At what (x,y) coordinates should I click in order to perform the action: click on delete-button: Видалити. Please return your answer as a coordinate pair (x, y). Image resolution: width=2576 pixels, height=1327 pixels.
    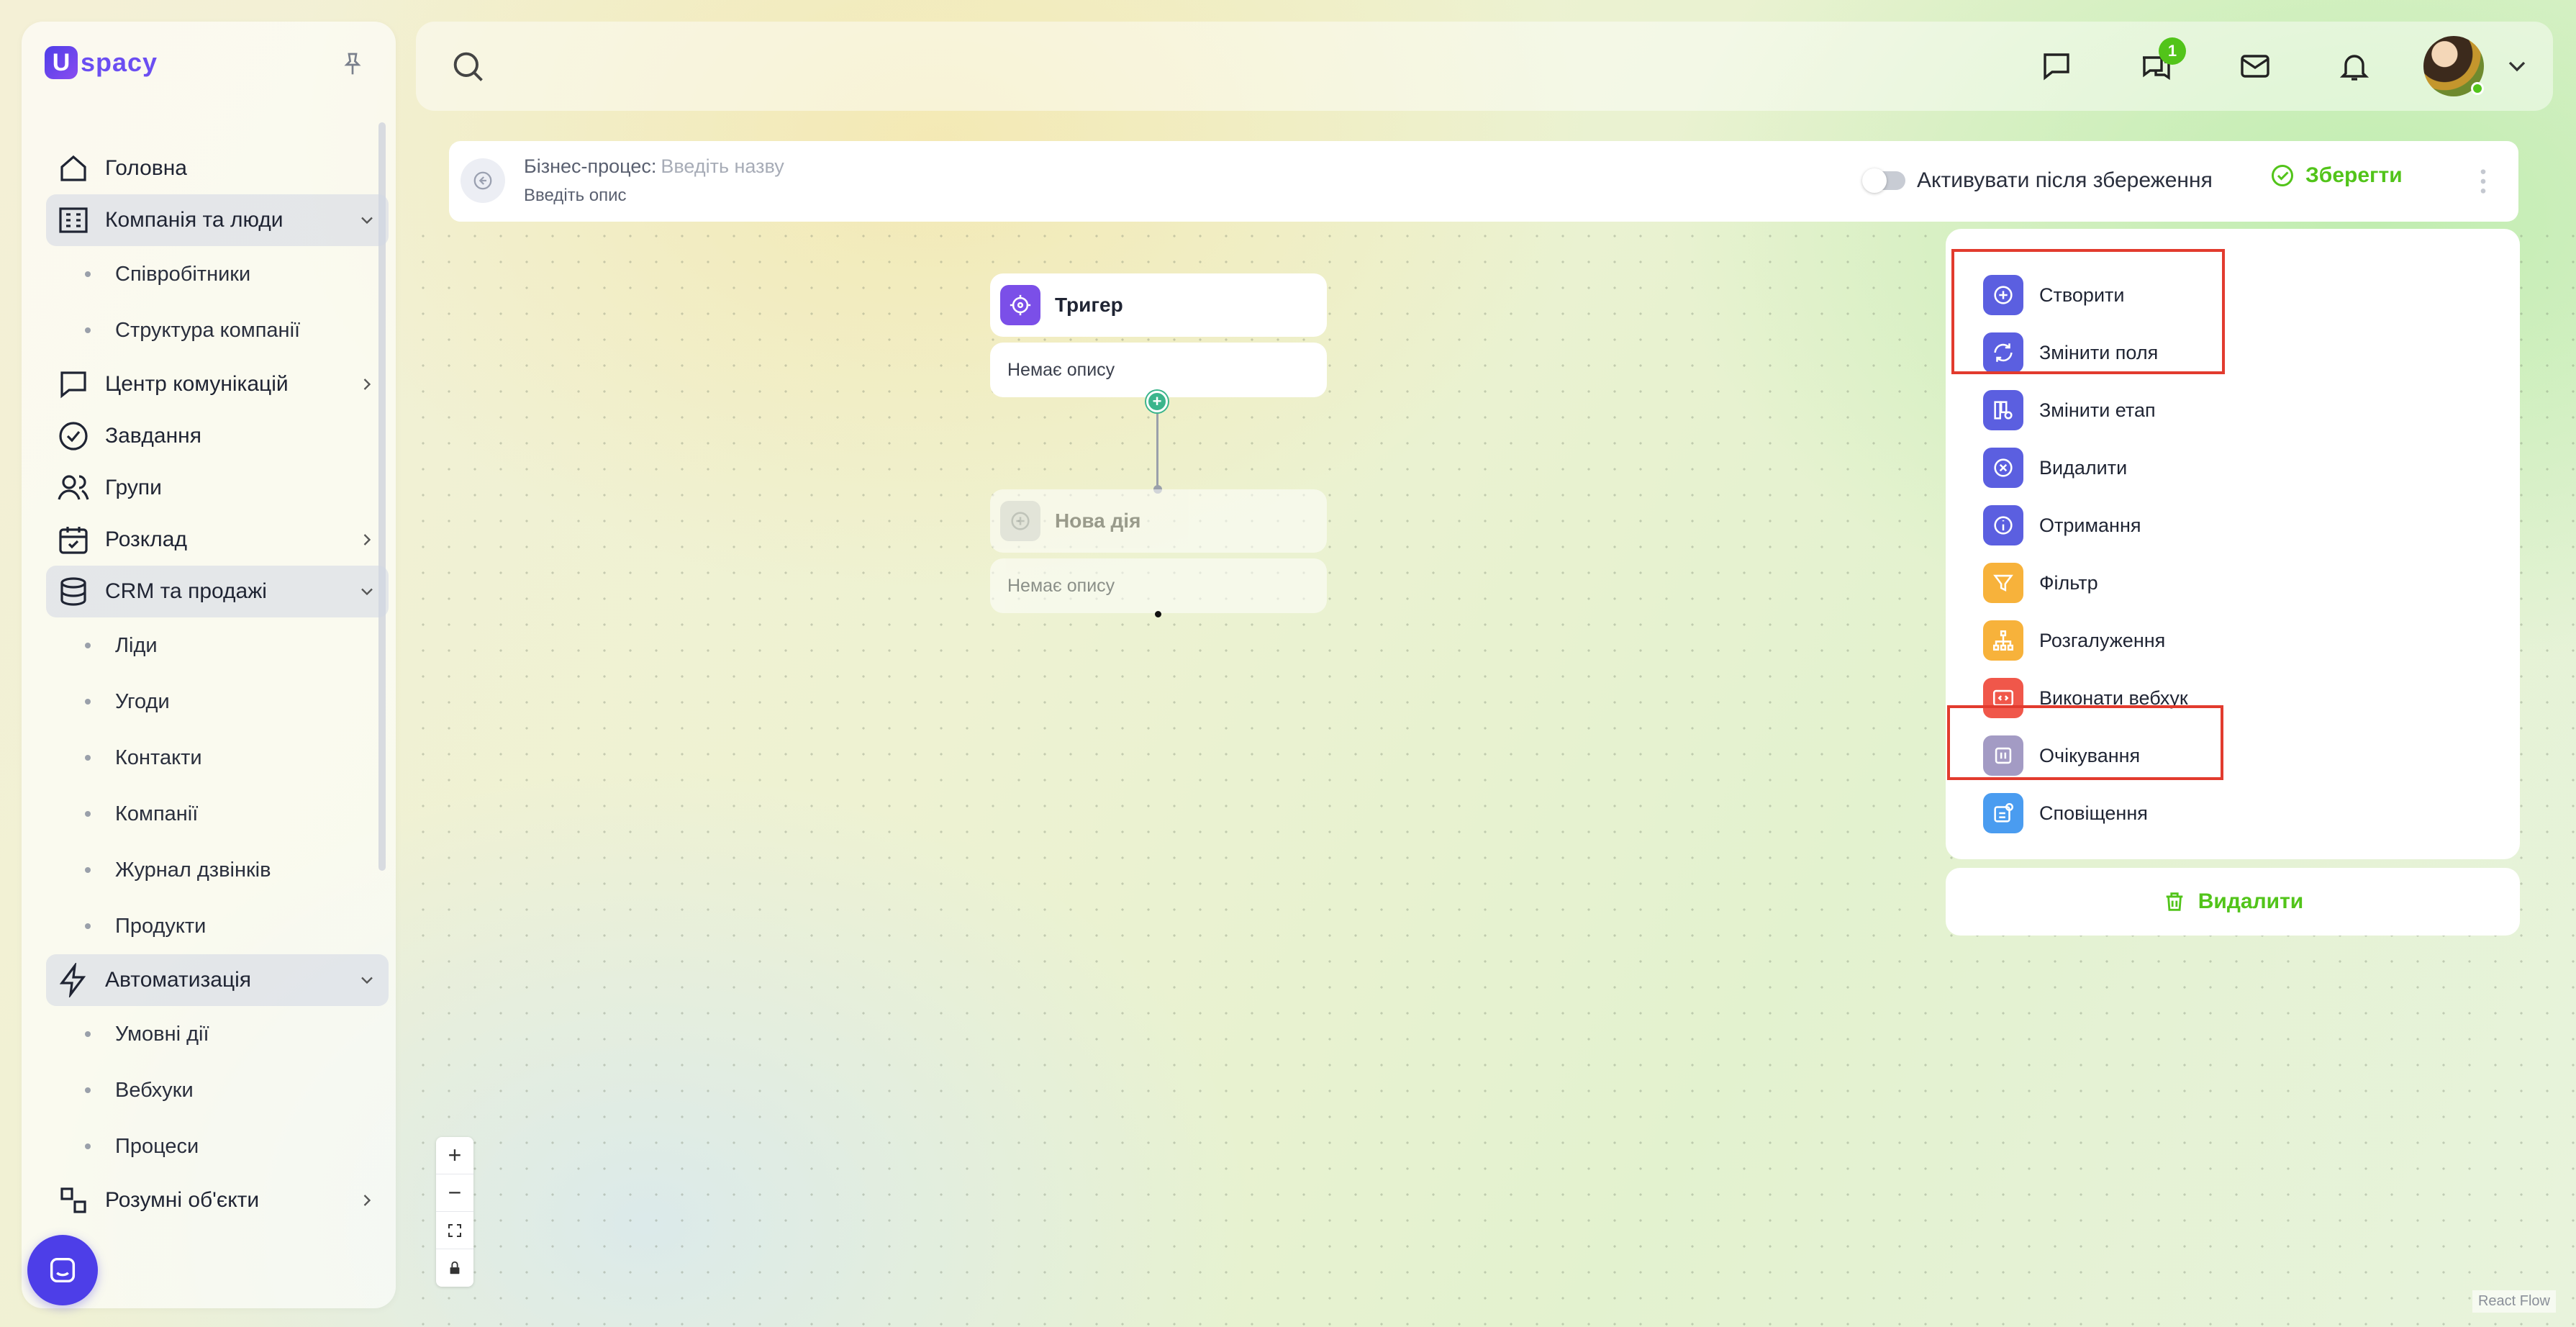
    Looking at the image, I should click on (2233, 902).